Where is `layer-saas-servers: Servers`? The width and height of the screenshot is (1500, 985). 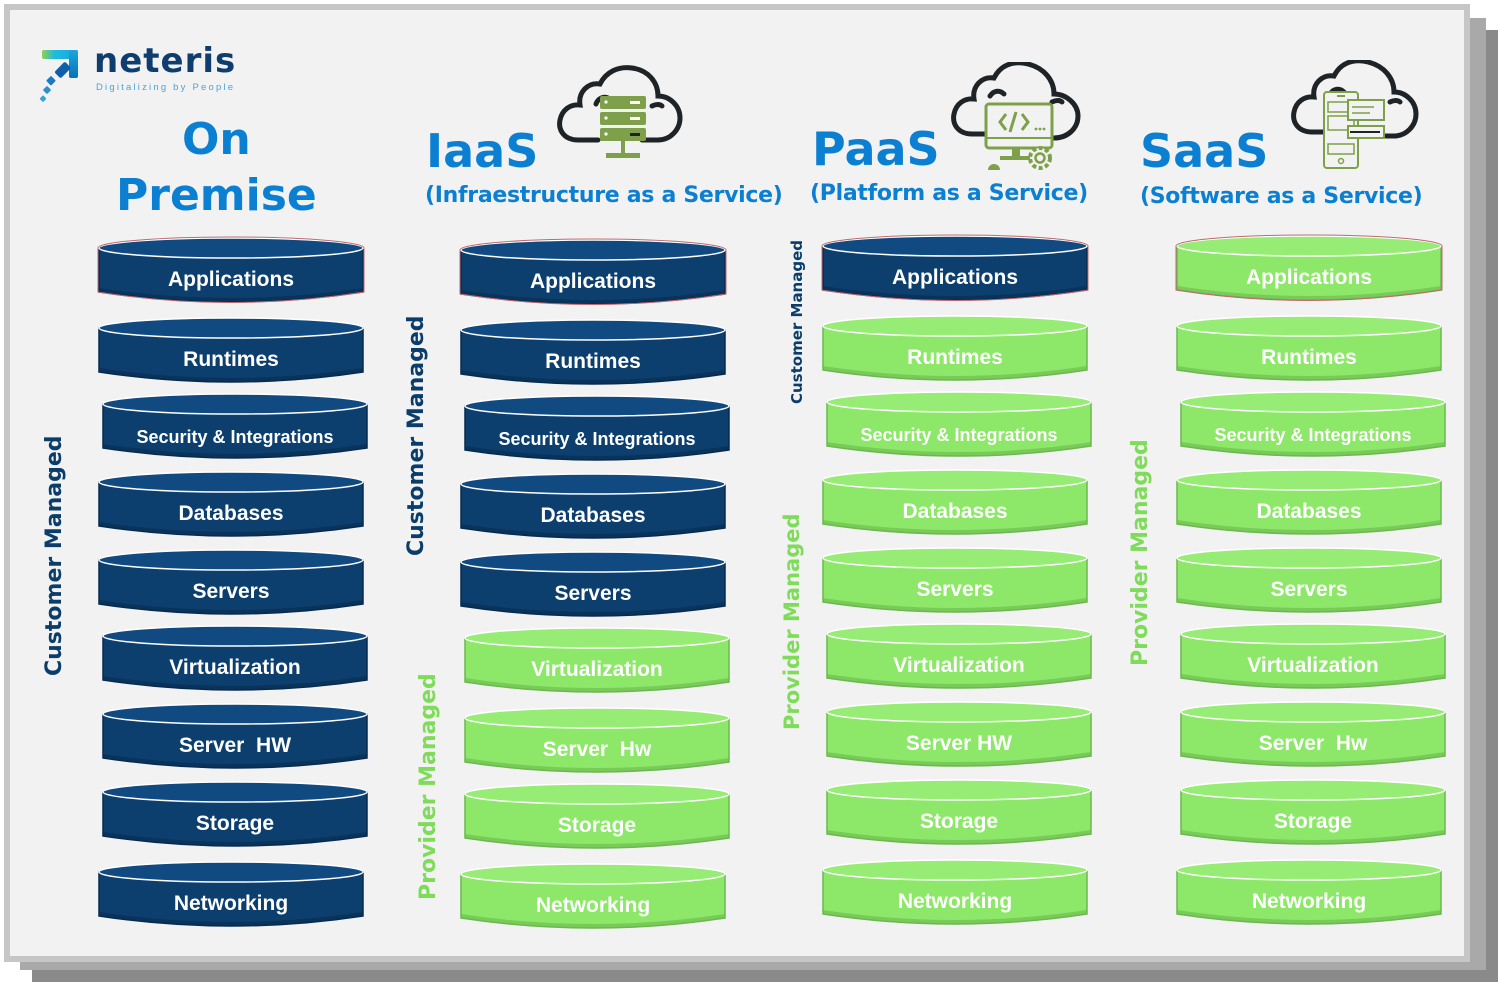
layer-saas-servers: Servers is located at coordinates (1309, 581).